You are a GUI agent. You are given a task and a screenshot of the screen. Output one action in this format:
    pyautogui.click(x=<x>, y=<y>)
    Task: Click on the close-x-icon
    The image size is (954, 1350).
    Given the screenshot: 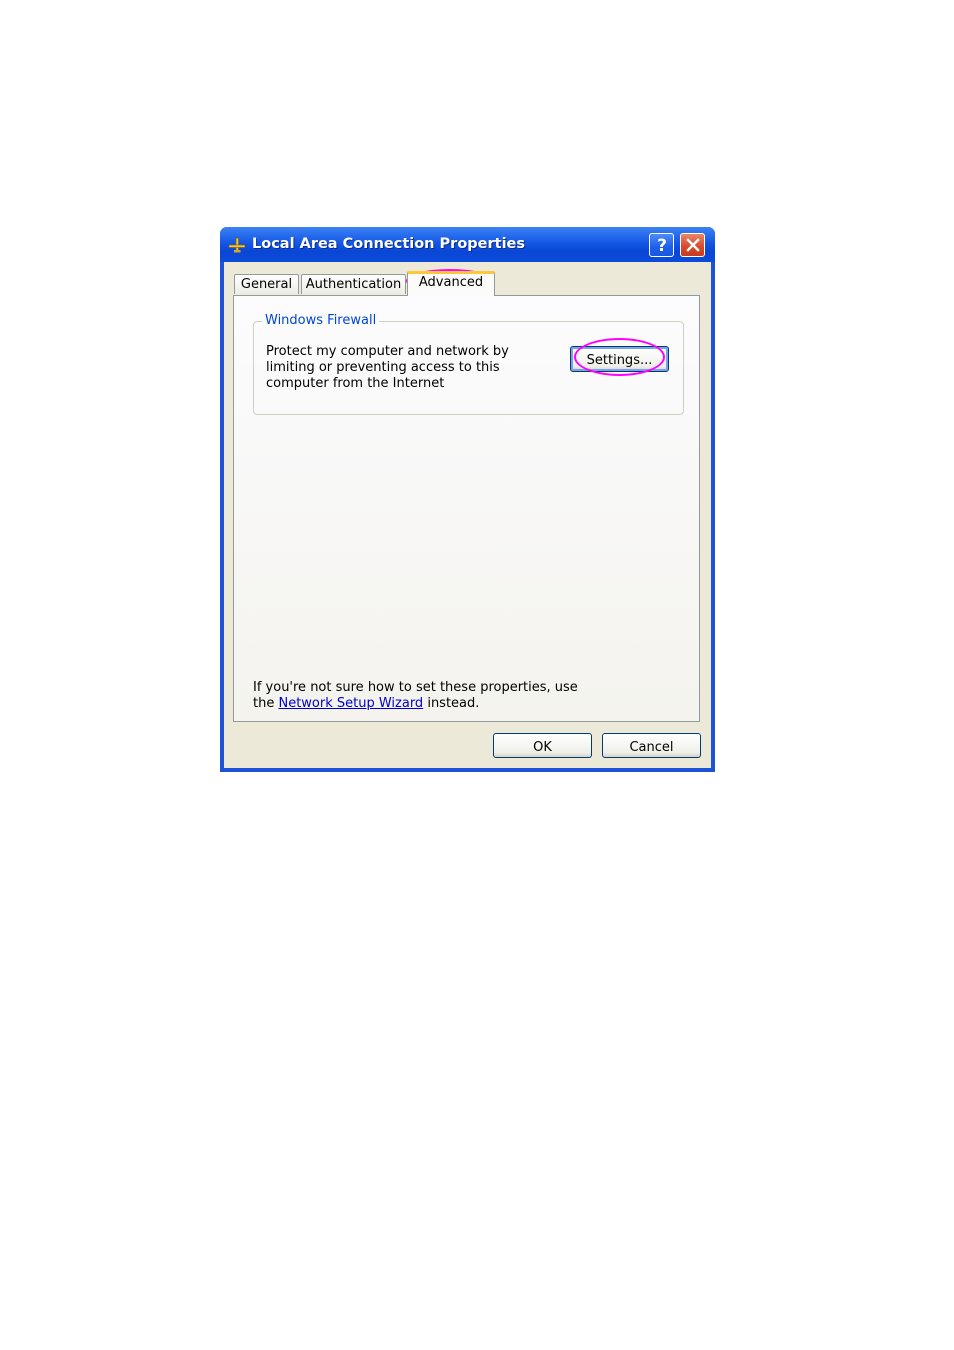 What is the action you would take?
    pyautogui.click(x=692, y=245)
    